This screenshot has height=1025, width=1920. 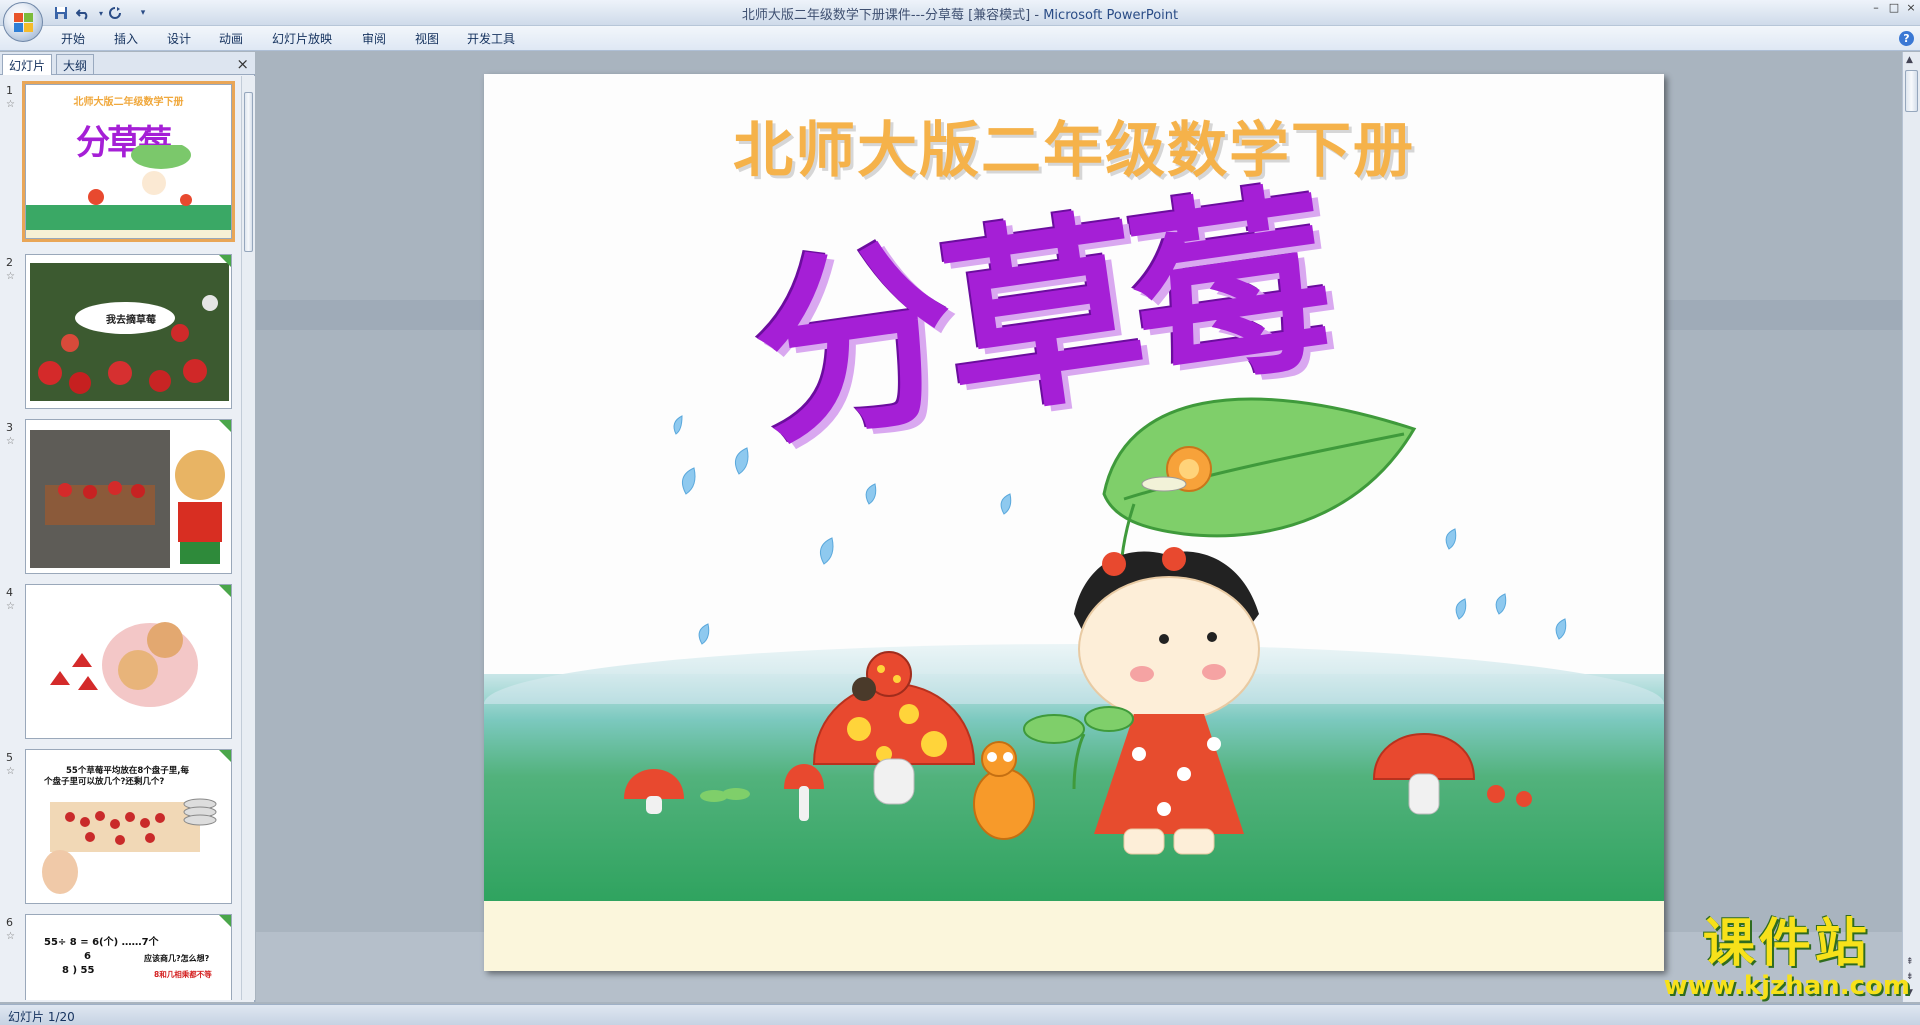 What do you see at coordinates (9, 90) in the screenshot?
I see `slide-number: 1` at bounding box center [9, 90].